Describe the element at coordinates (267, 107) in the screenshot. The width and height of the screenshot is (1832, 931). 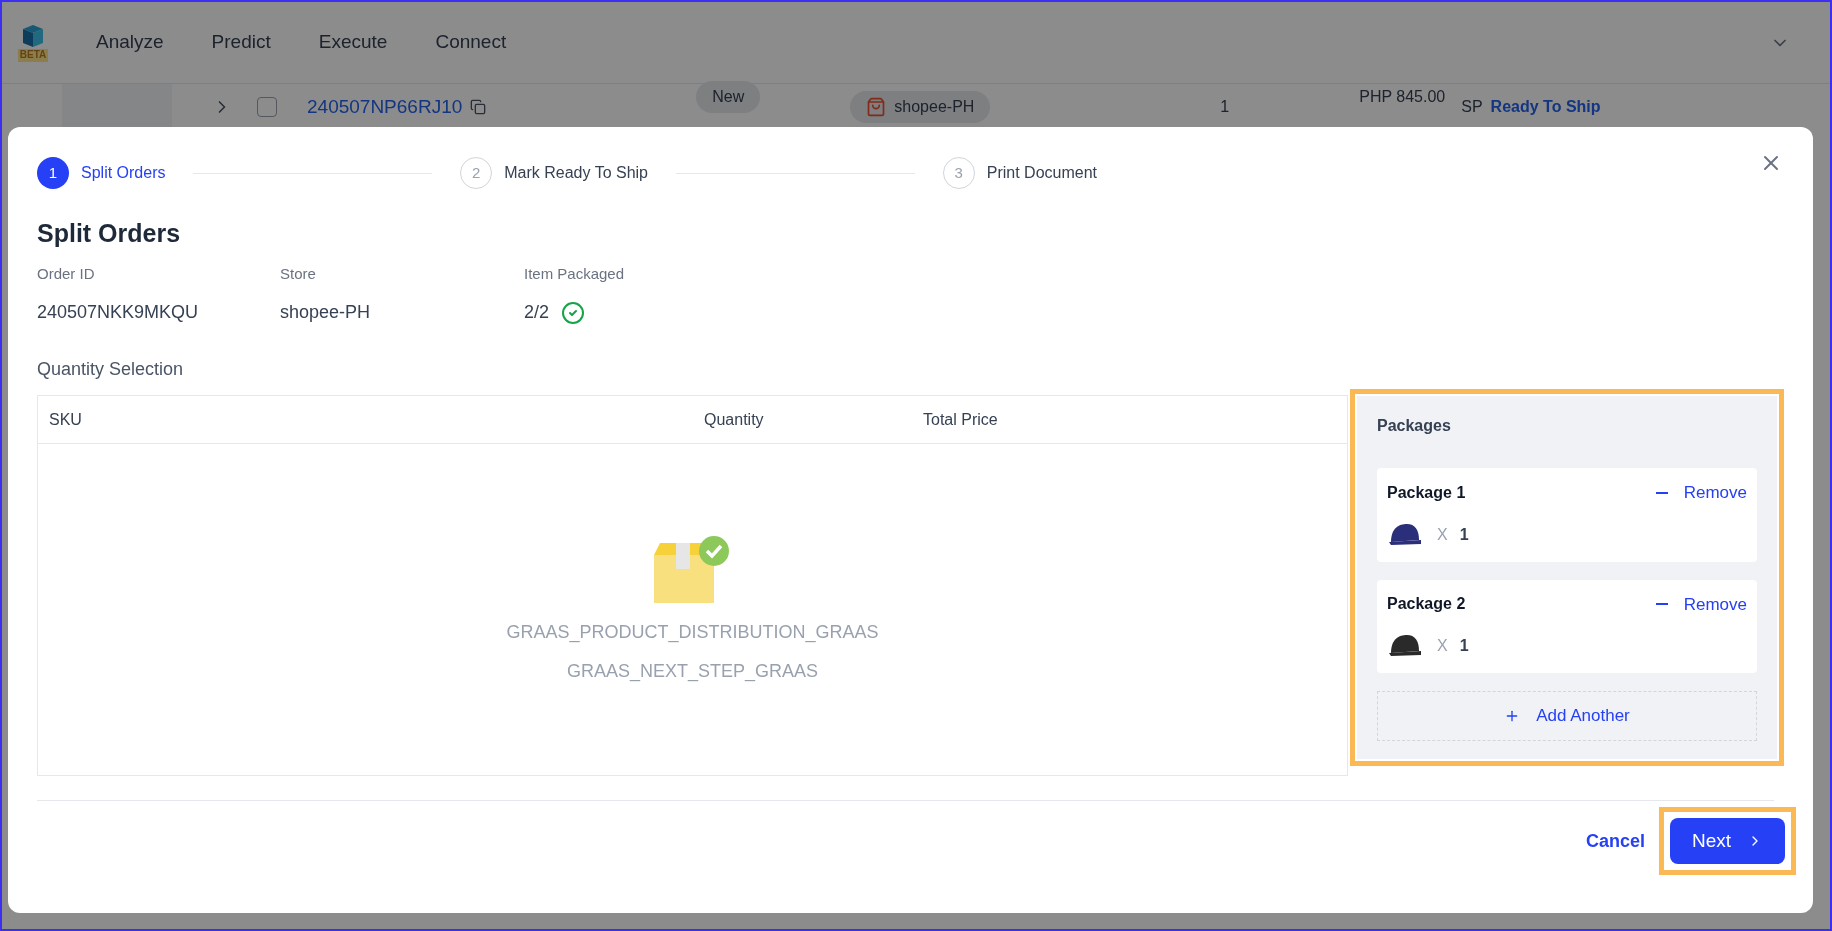
I see `row-checkbox` at that location.